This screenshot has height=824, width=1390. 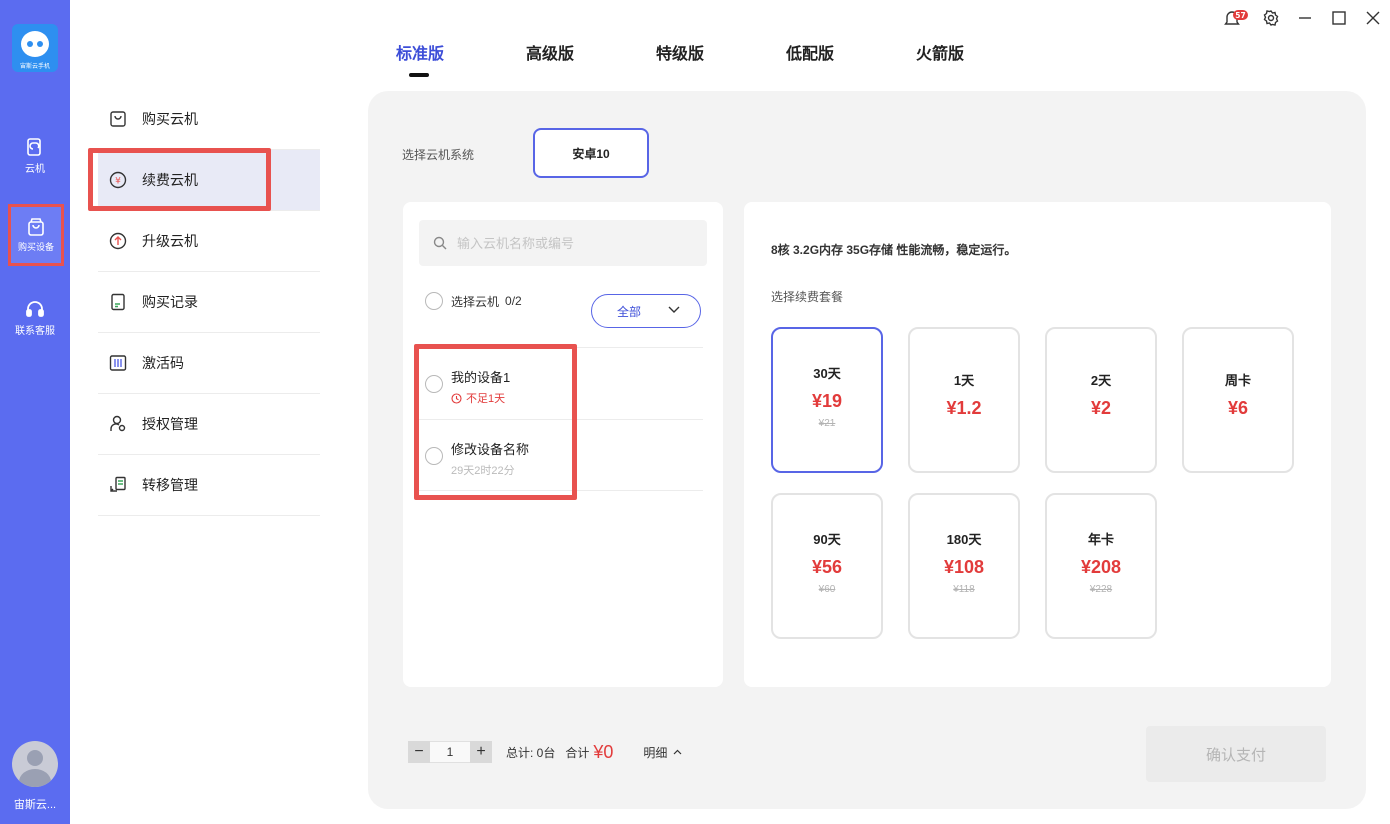 I want to click on device-row: 修改设备名称 29天2时22分, so click(x=560, y=455).